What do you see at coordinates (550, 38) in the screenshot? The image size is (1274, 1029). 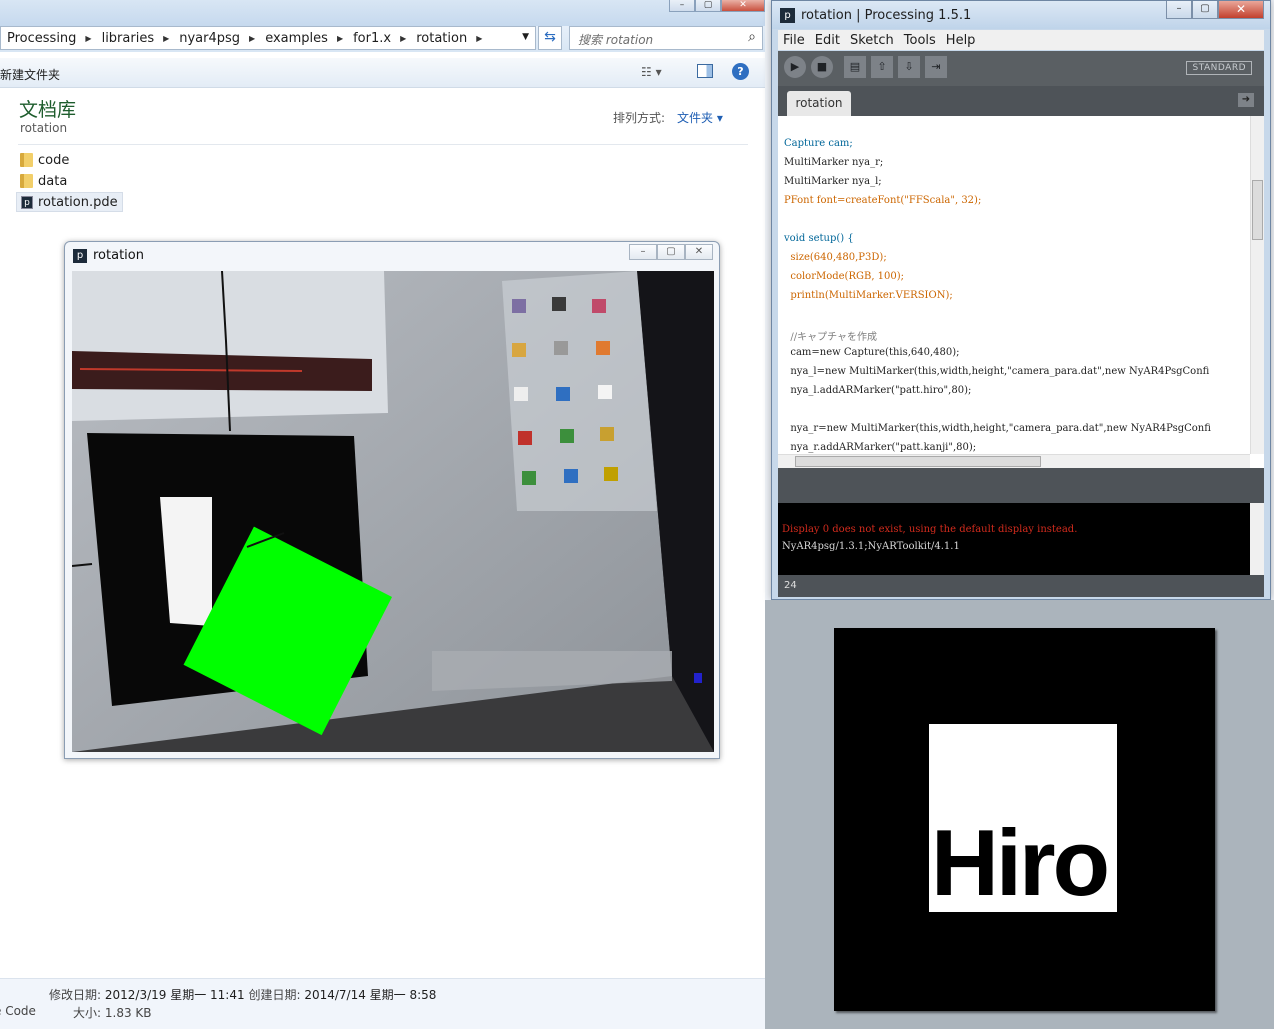 I see `refresh-icon: ⇆` at bounding box center [550, 38].